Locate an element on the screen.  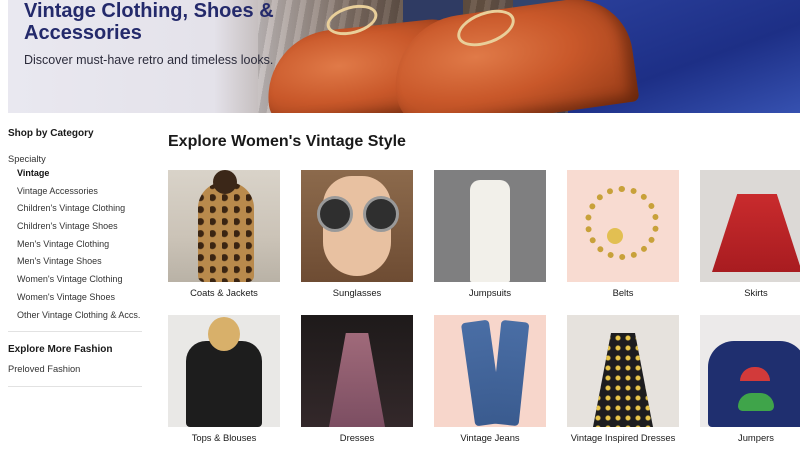
sidebar-item-womens-vintage-clothing: Women's Vintage Clothing is located at coordinates (75, 279).